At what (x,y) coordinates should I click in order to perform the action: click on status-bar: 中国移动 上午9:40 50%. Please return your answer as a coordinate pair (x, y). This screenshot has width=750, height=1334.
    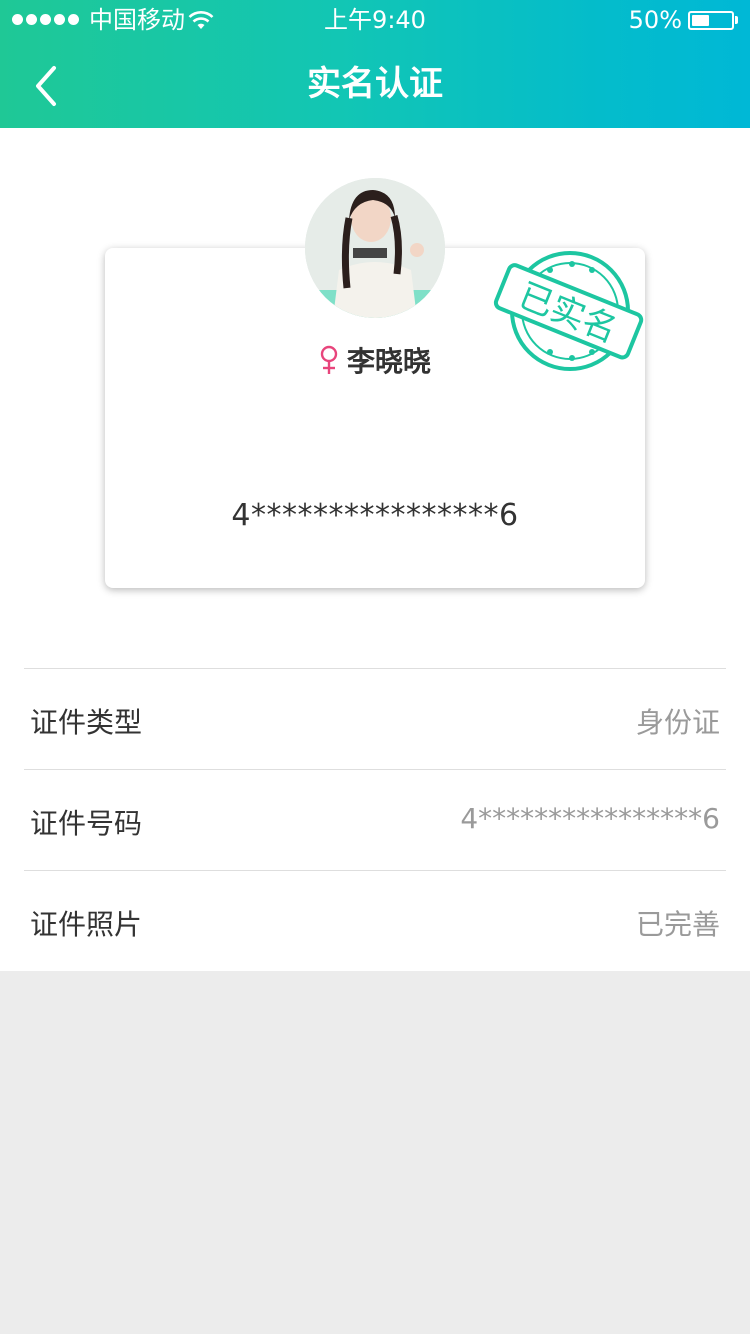
    Looking at the image, I should click on (375, 20).